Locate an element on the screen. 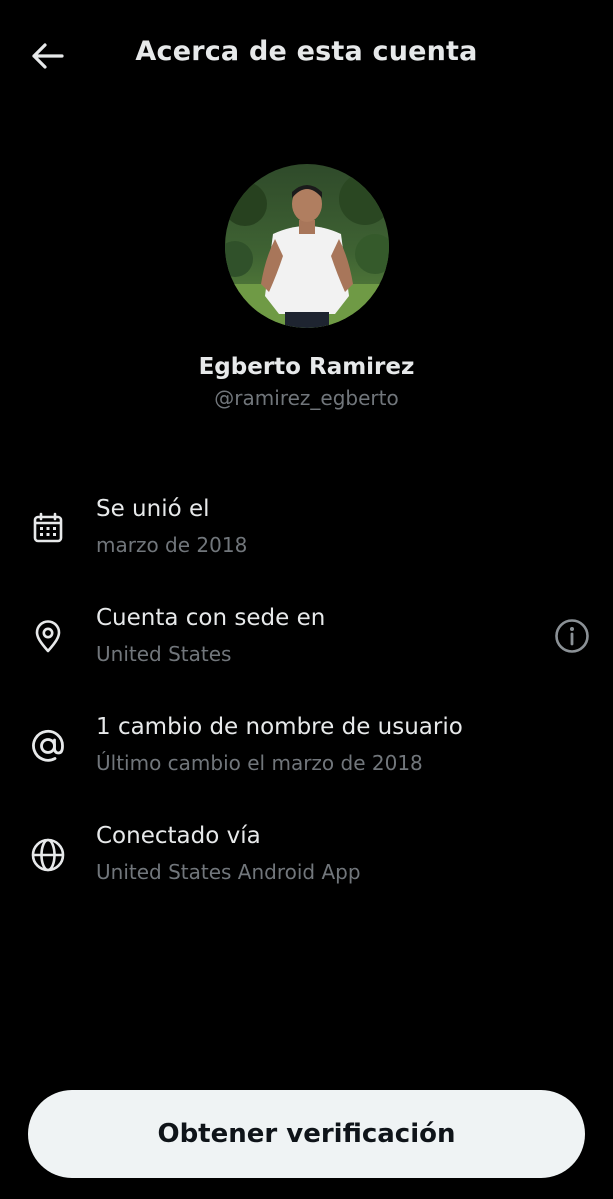 This screenshot has width=613, height=1199. profile-photo is located at coordinates (307, 246).